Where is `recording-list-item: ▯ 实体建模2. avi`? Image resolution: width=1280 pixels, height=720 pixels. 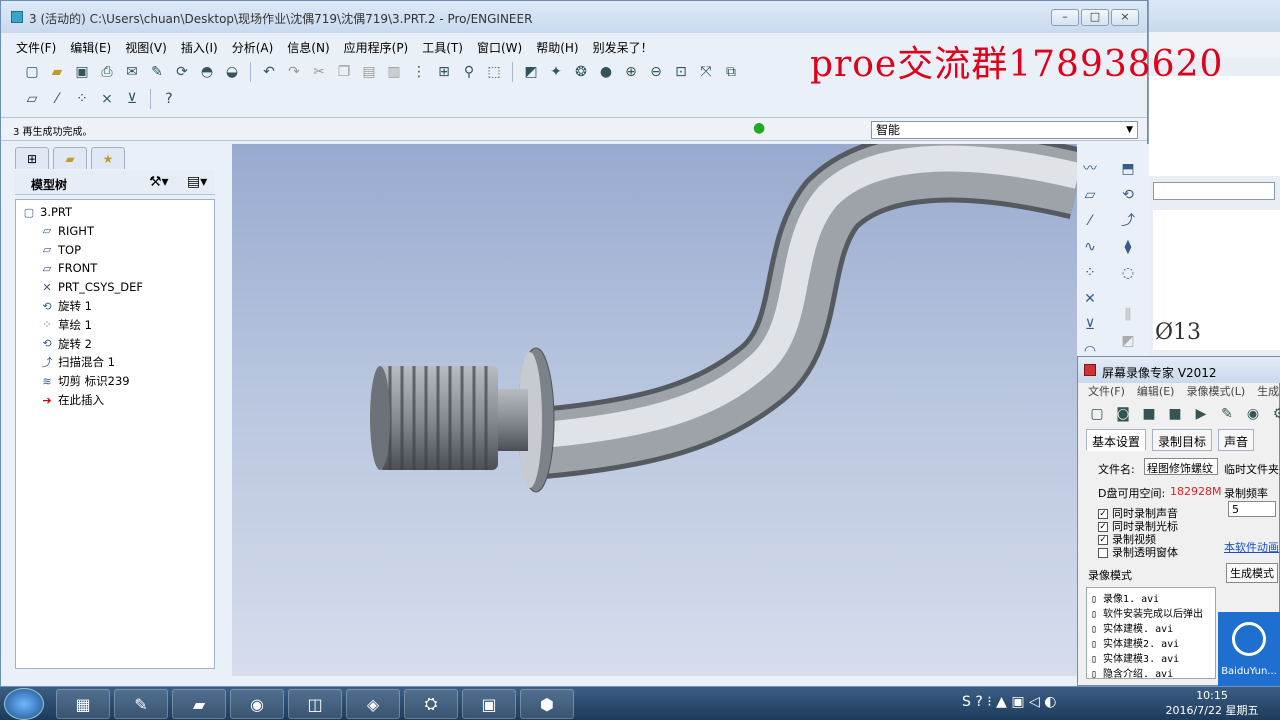
recording-list-item: ▯ 实体建模2. avi is located at coordinates (1135, 642).